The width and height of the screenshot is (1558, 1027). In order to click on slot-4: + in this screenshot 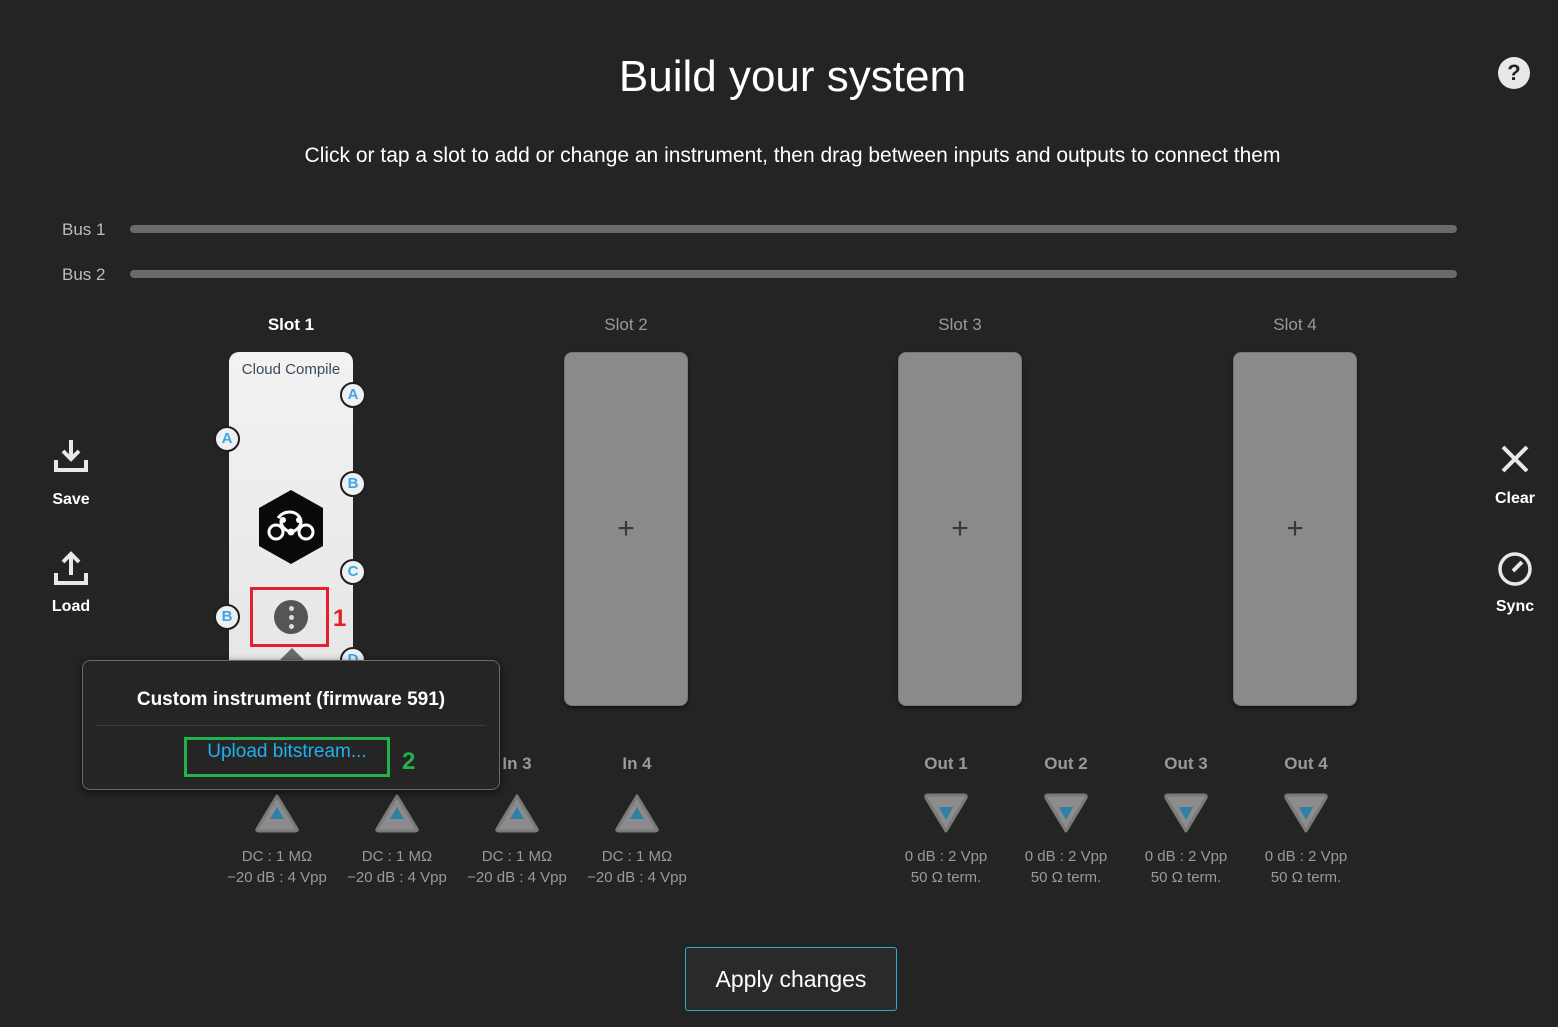, I will do `click(1295, 529)`.